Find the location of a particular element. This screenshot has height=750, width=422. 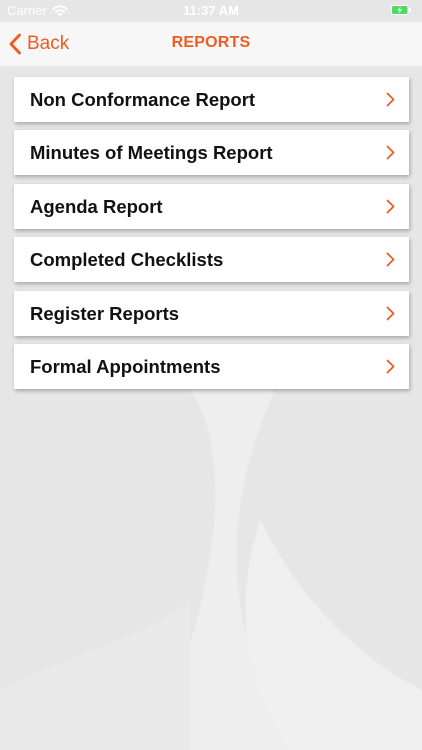

report-label: Completed Checklists is located at coordinates (127, 260).